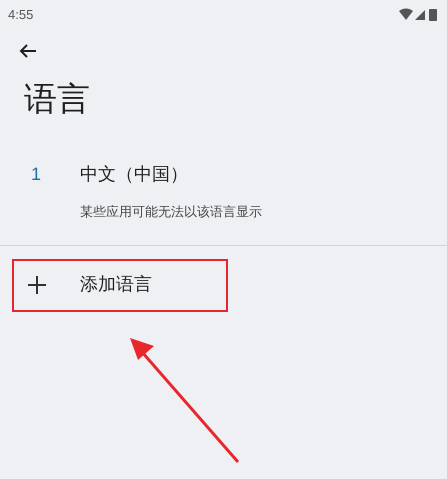 This screenshot has height=479, width=447. I want to click on back-icon, so click(28, 51).